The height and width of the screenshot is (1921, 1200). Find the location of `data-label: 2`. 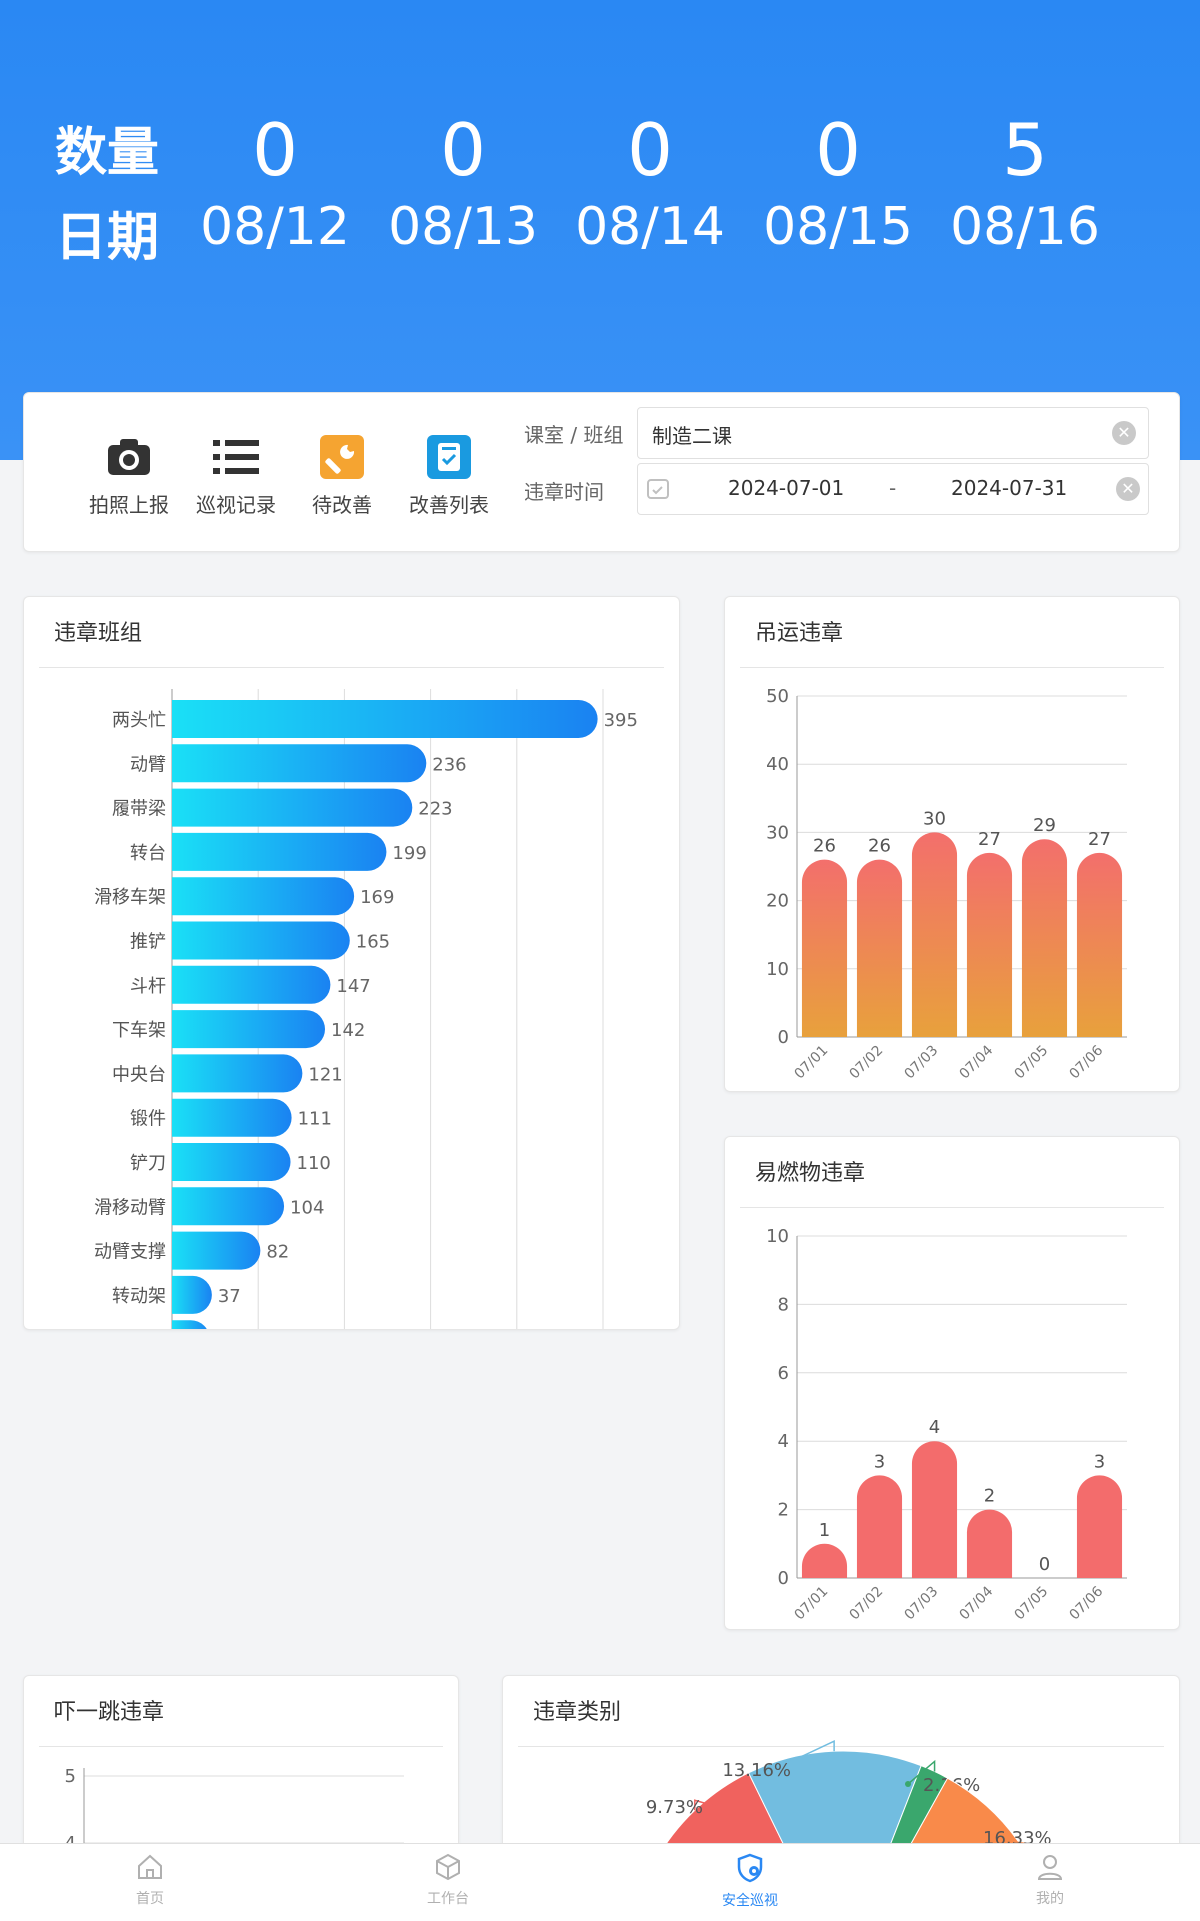

data-label: 2 is located at coordinates (989, 1496).